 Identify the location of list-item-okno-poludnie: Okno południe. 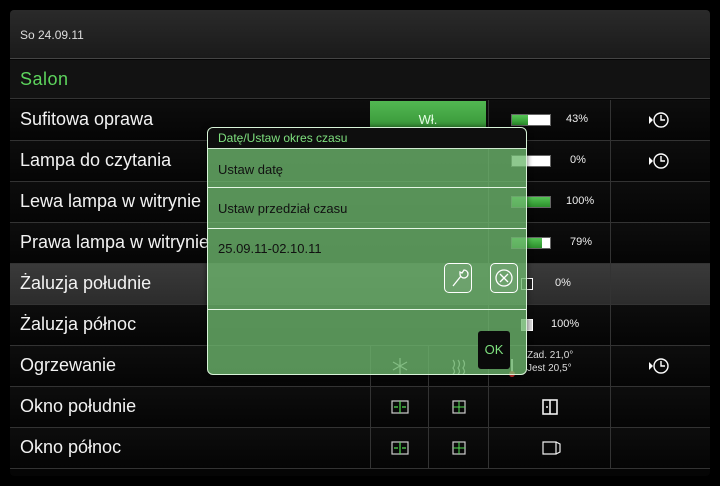
(360, 407).